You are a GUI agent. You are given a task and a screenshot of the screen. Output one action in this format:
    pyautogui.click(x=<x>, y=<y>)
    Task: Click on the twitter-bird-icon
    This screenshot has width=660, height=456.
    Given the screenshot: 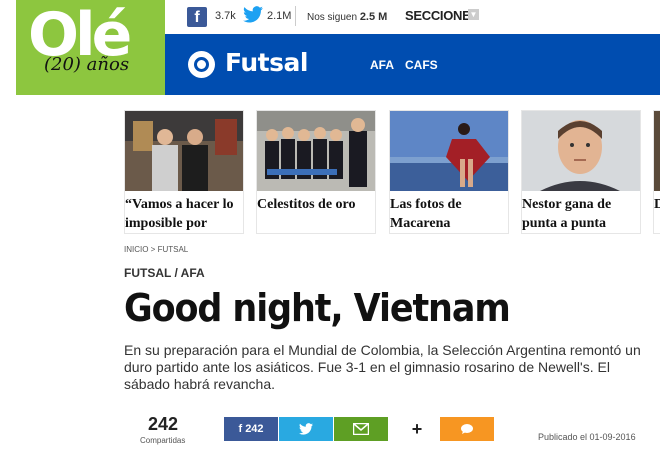 What is the action you would take?
    pyautogui.click(x=253, y=14)
    